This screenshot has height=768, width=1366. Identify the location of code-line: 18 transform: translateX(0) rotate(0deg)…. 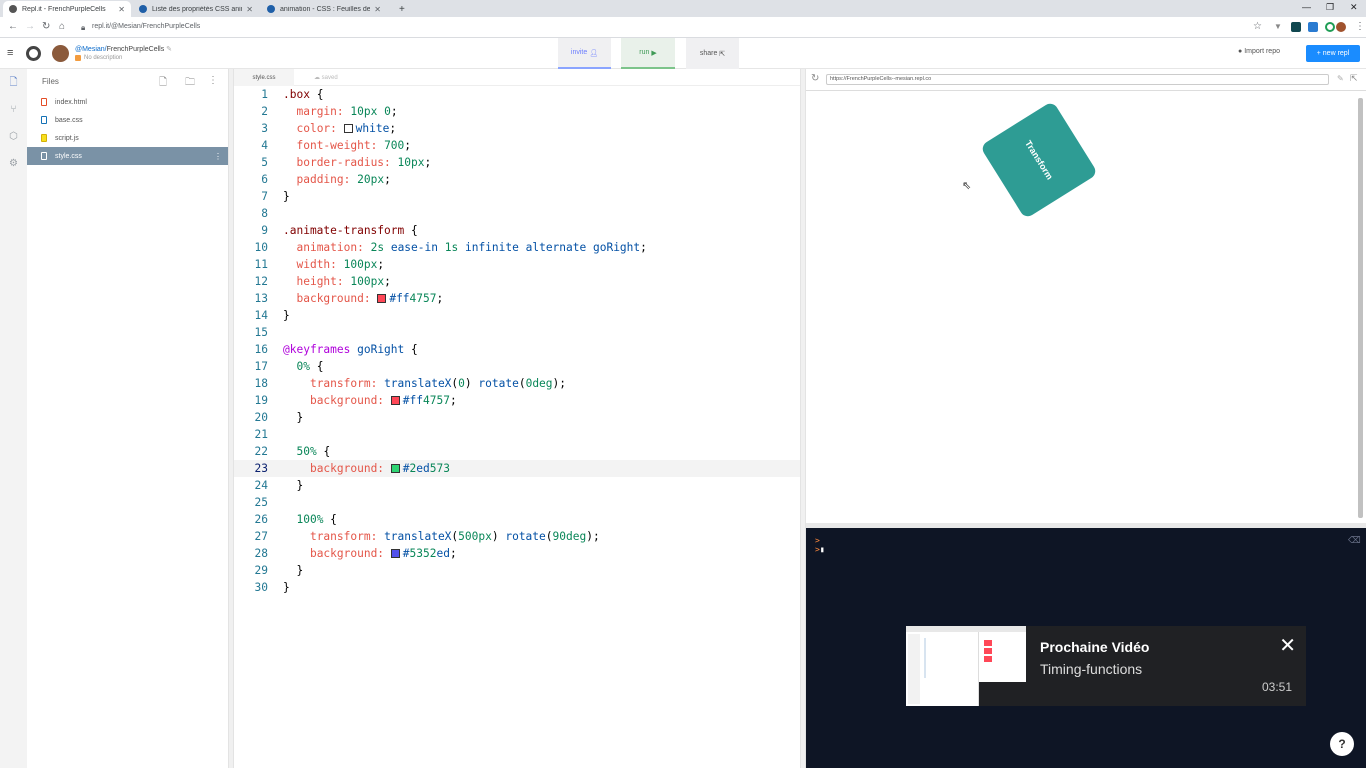
(517, 383).